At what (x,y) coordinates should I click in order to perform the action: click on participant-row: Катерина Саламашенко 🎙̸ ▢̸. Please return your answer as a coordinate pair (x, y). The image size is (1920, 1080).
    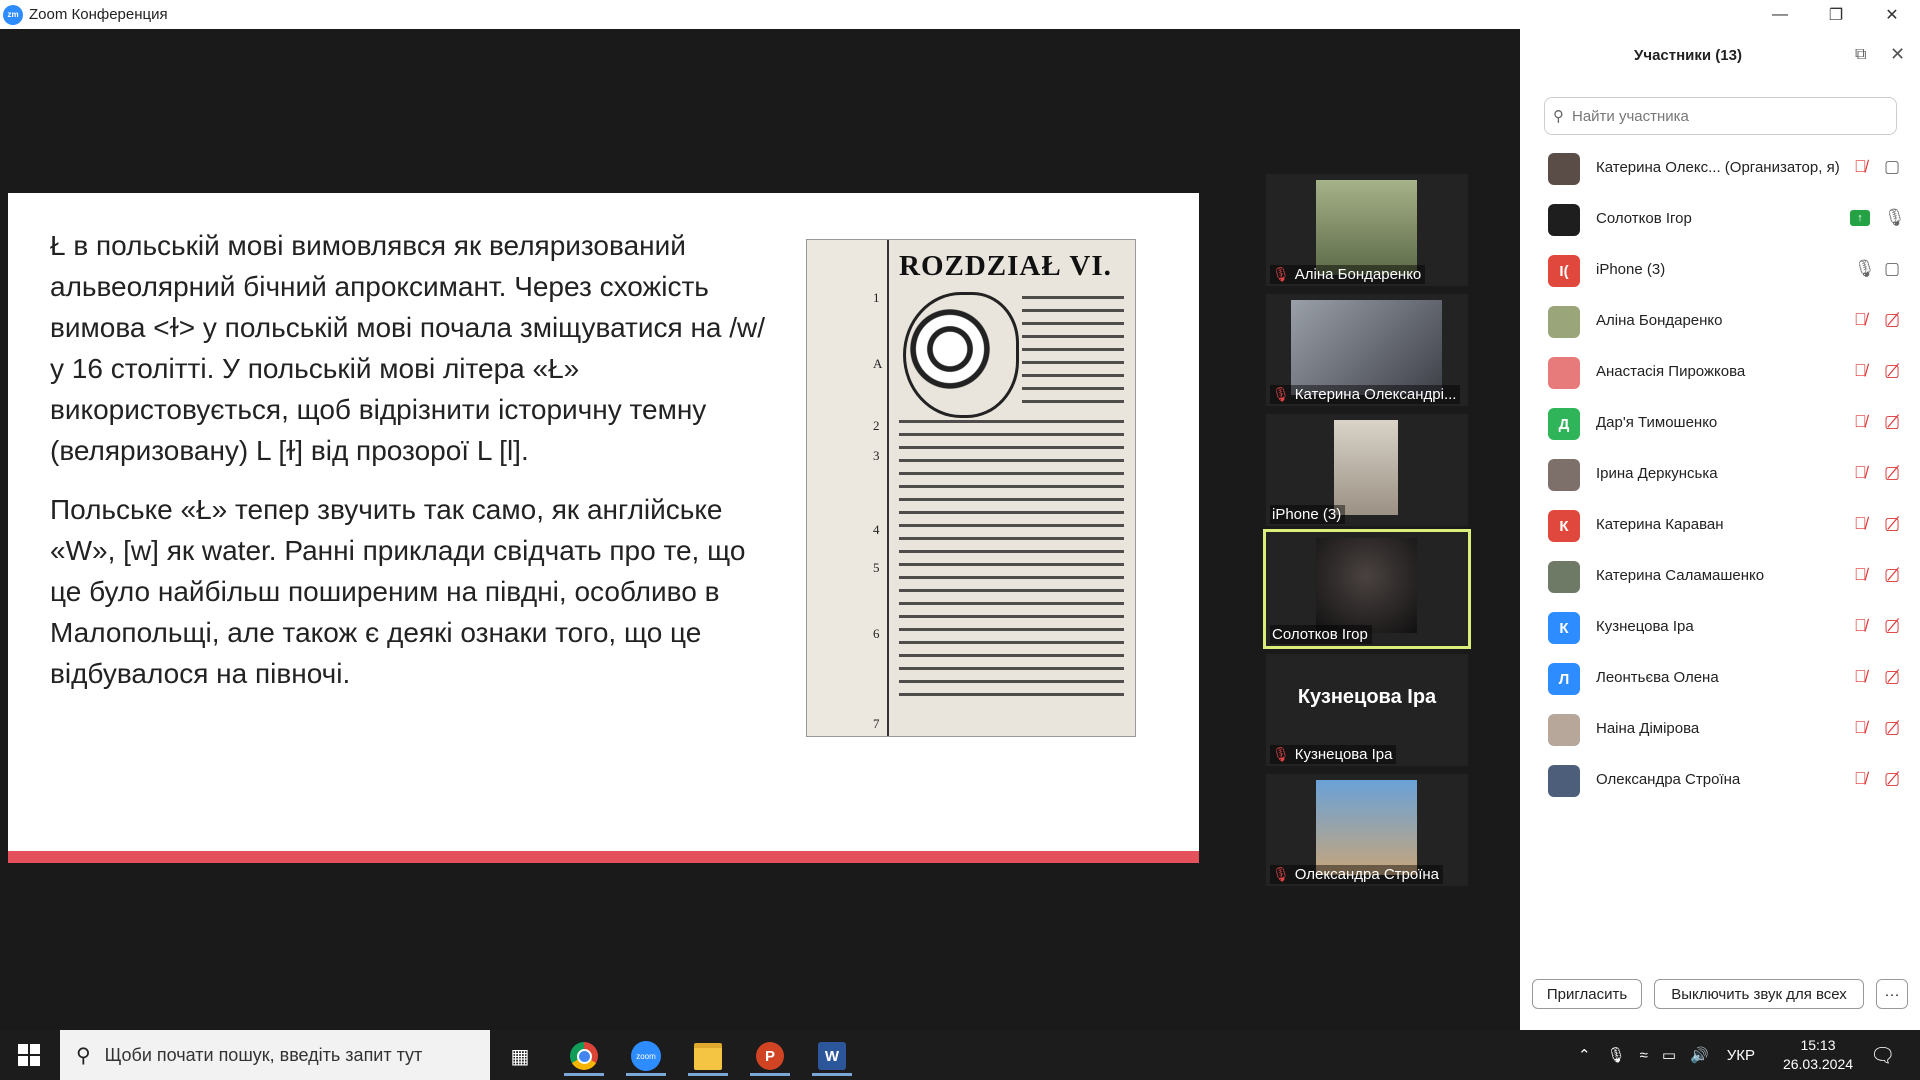
    Looking at the image, I should click on (1720, 576).